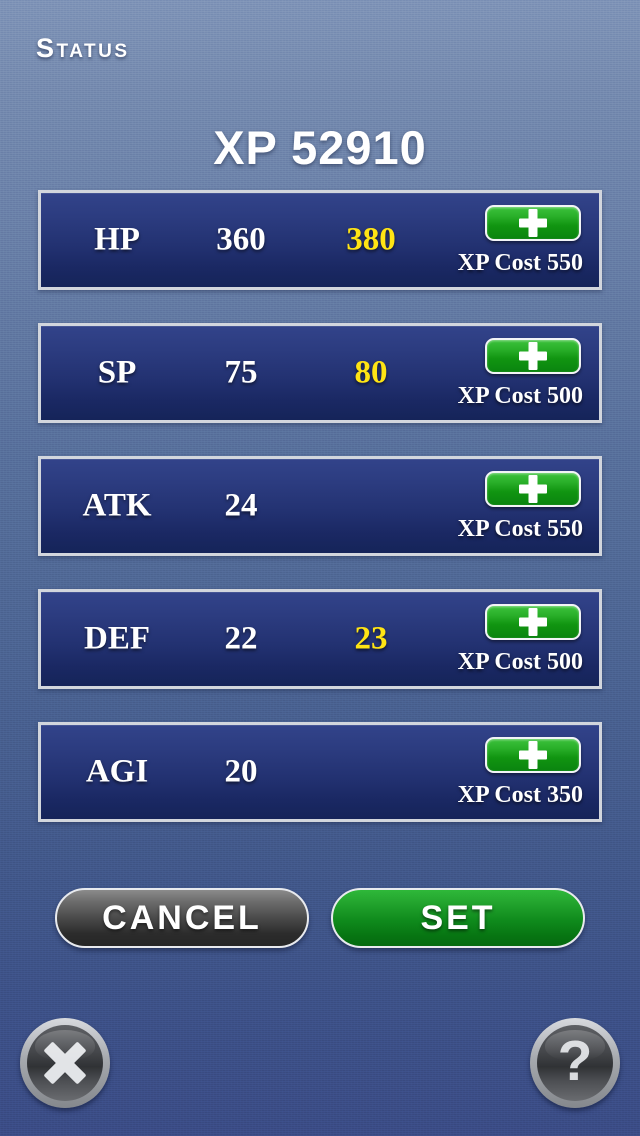 This screenshot has height=1136, width=640. Describe the element at coordinates (320, 147) in the screenshot. I see `xp-total-display: XP 52910` at that location.